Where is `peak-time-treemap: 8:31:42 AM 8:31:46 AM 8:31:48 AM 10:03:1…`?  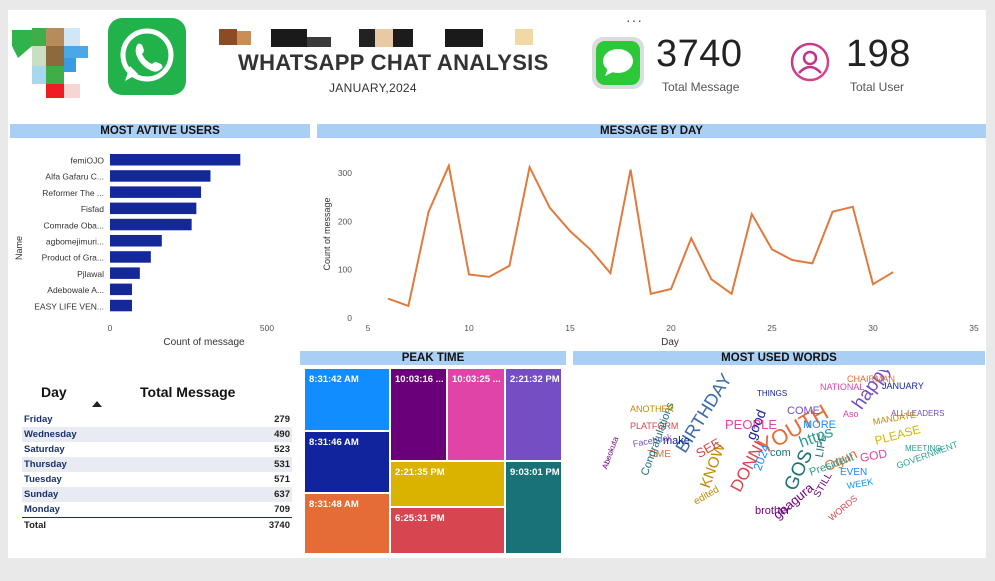
peak-time-treemap: 8:31:42 AM 8:31:46 AM 8:31:48 AM 10:03:1… is located at coordinates (433, 461).